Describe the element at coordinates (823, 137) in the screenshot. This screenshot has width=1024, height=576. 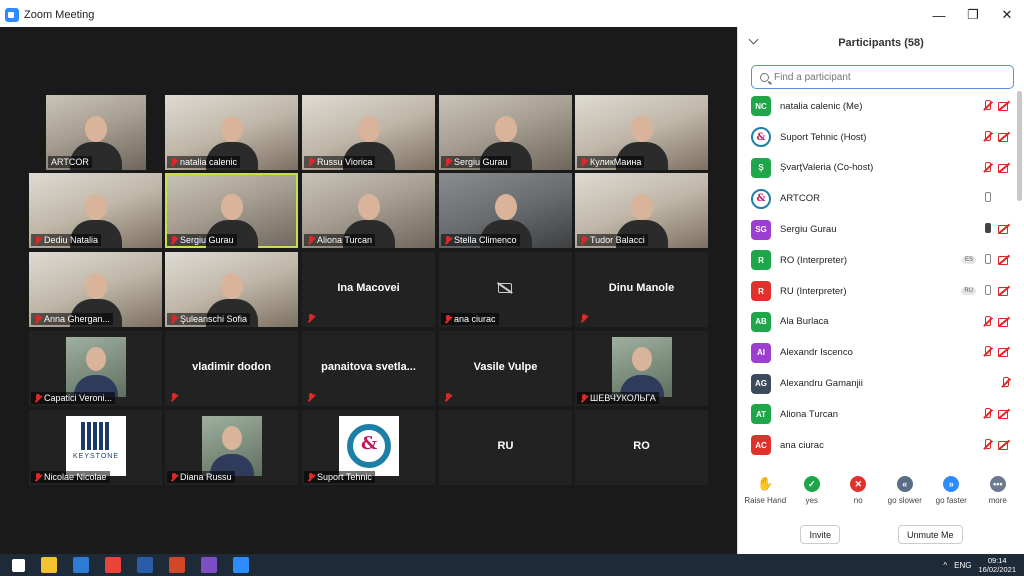
I see `participant-name: Suport Tehnic (Host)` at that location.